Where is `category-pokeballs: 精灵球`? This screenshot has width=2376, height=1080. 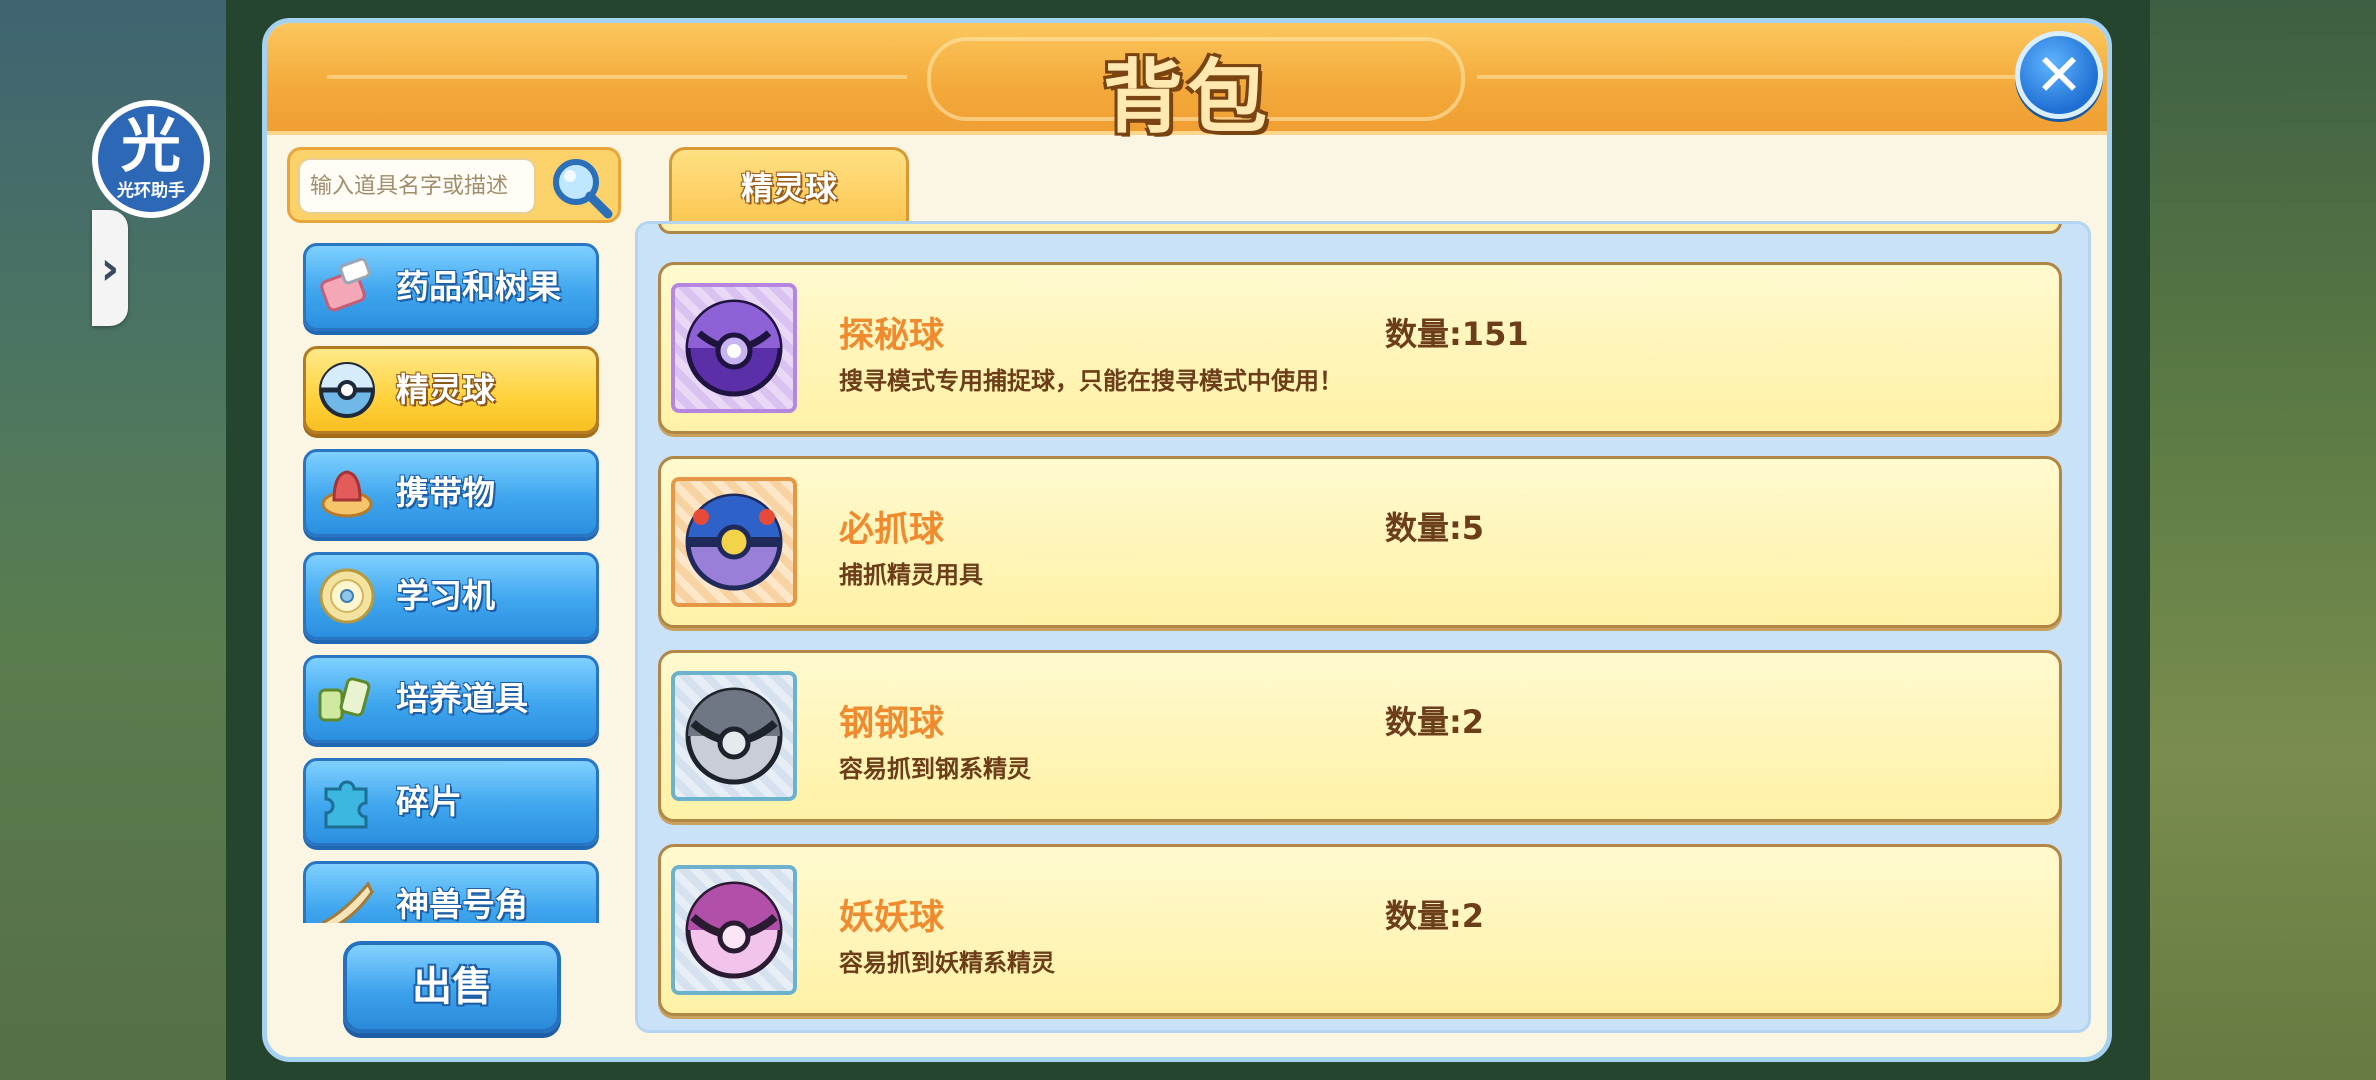
category-pokeballs: 精灵球 is located at coordinates (451, 390).